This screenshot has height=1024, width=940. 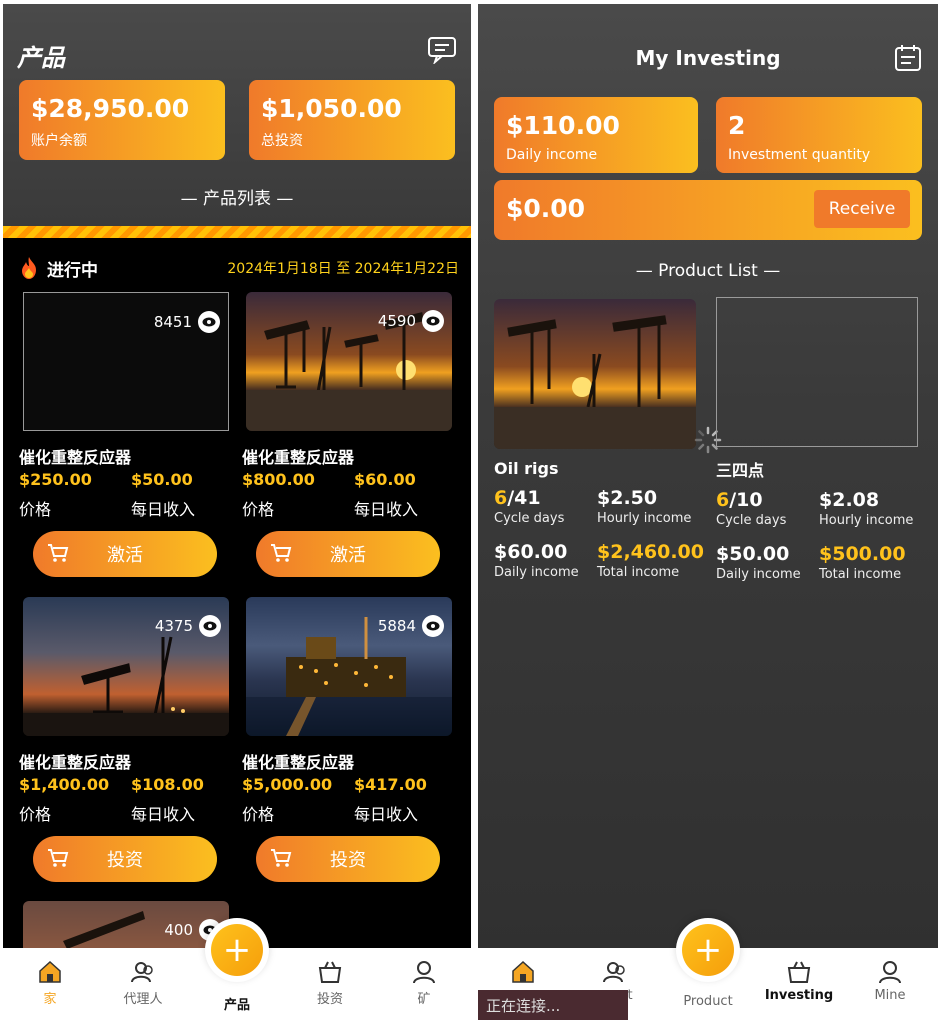 What do you see at coordinates (349, 666) in the screenshot?
I see `product-image: 5884` at bounding box center [349, 666].